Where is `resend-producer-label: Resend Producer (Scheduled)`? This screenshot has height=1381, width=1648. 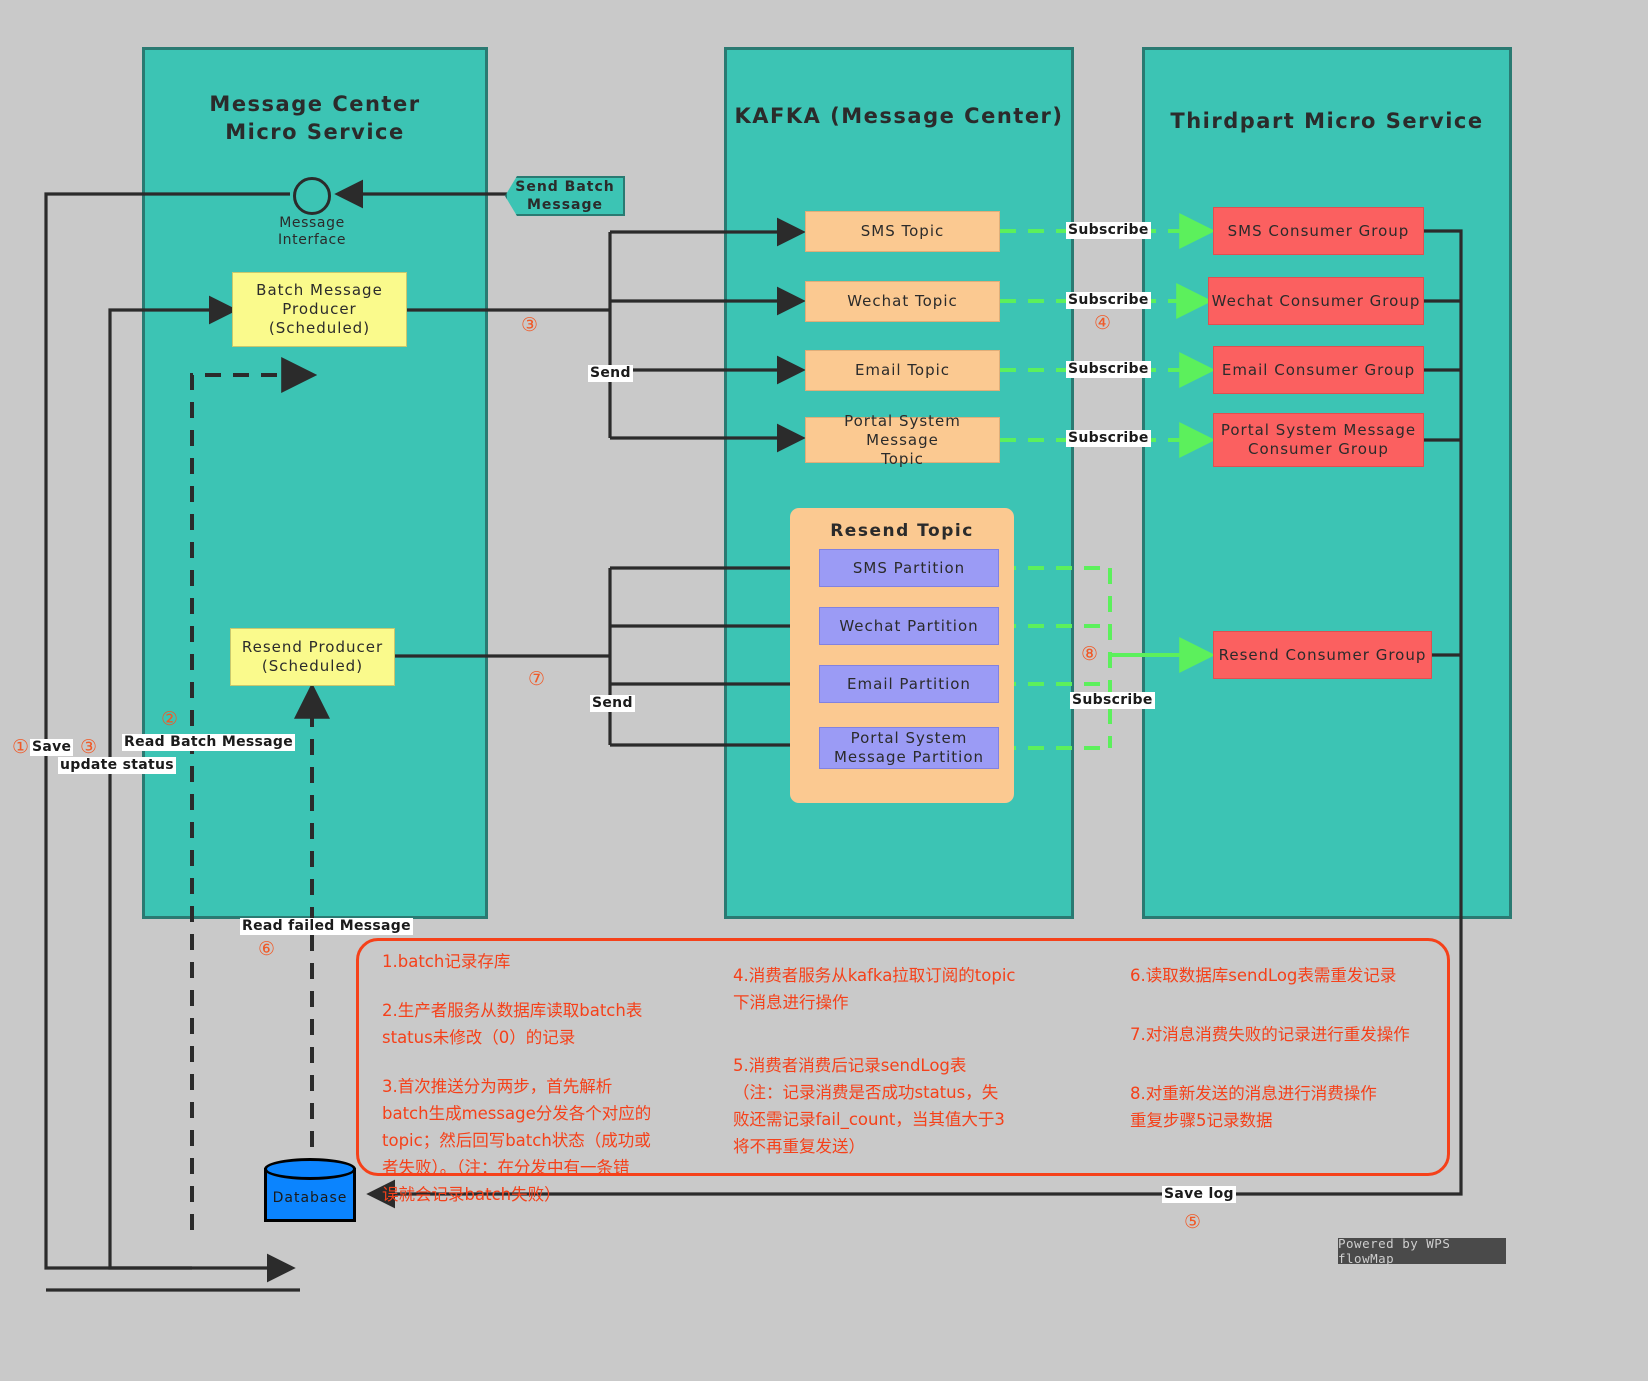 resend-producer-label: Resend Producer (Scheduled) is located at coordinates (312, 656).